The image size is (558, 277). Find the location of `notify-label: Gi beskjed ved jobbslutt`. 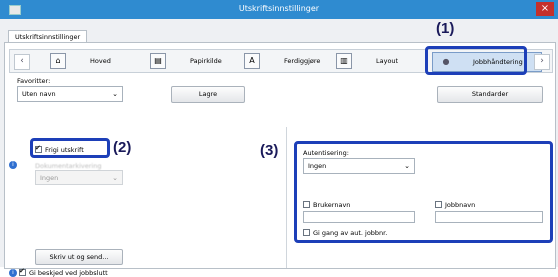

notify-label: Gi beskjed ved jobbslutt is located at coordinates (68, 273).